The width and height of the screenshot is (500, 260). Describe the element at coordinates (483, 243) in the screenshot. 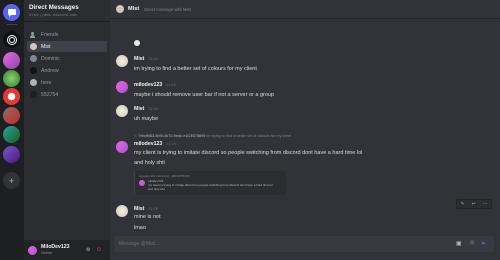

I see `send-icon: ➤` at that location.